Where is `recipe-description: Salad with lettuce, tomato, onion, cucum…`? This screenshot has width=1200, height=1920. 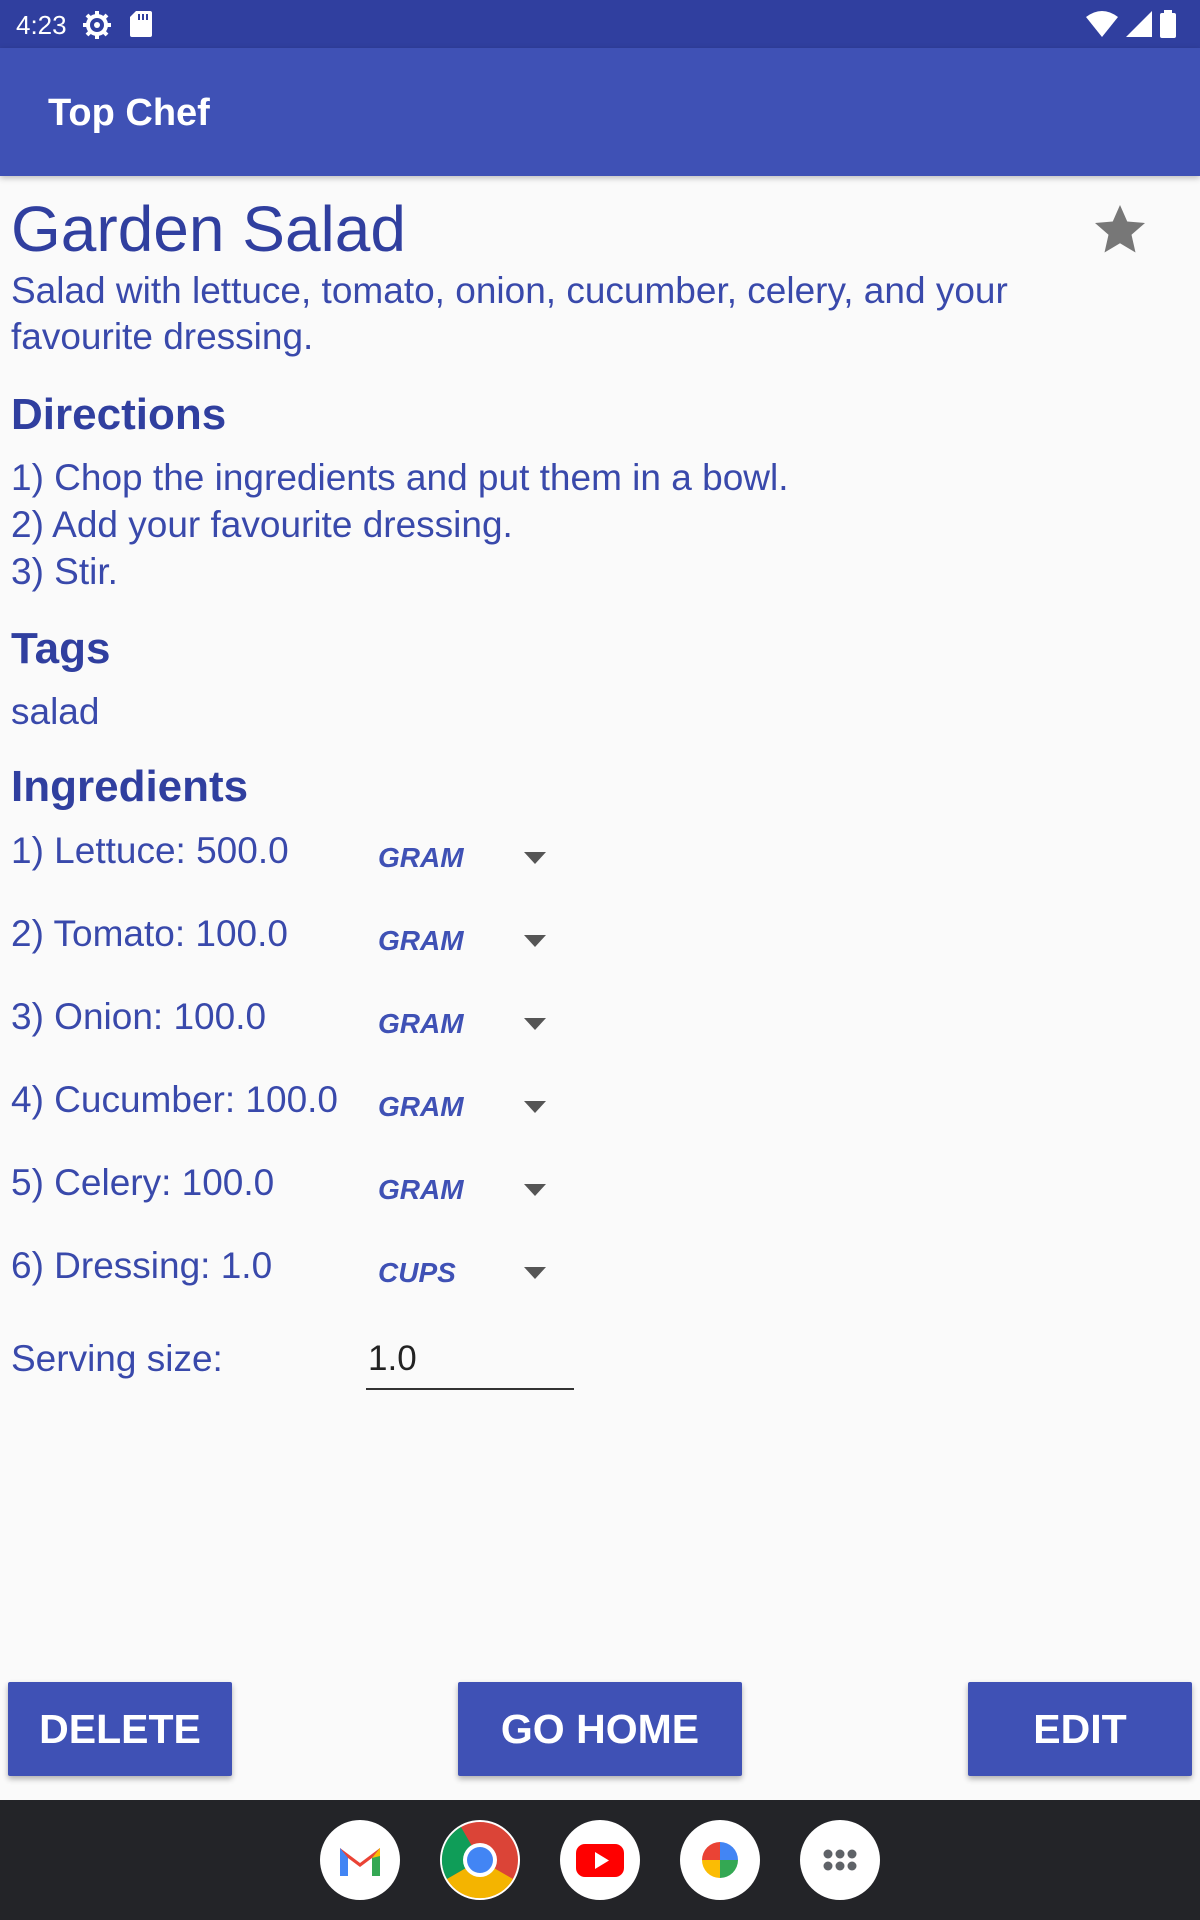 recipe-description: Salad with lettuce, tomato, onion, cucum… is located at coordinates (509, 313).